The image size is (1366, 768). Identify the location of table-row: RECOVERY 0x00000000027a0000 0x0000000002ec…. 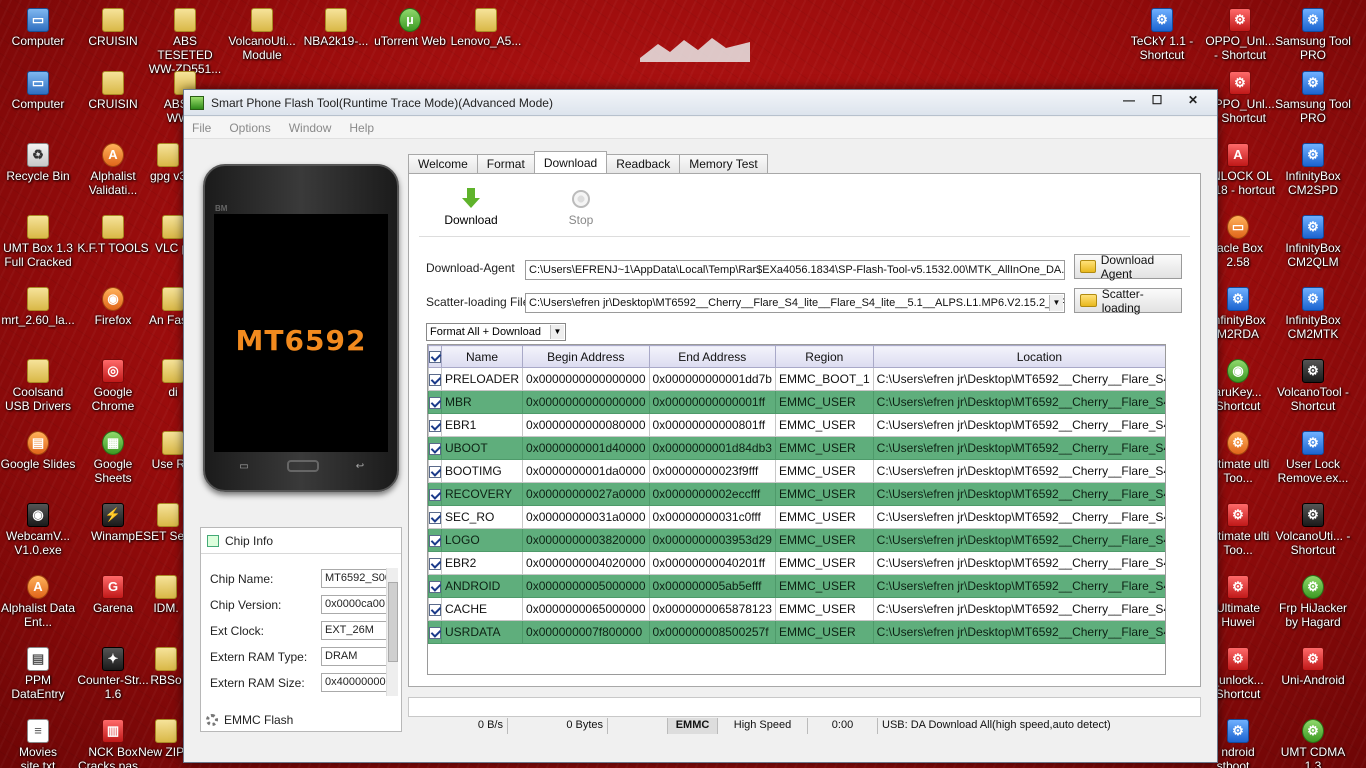
(796, 494).